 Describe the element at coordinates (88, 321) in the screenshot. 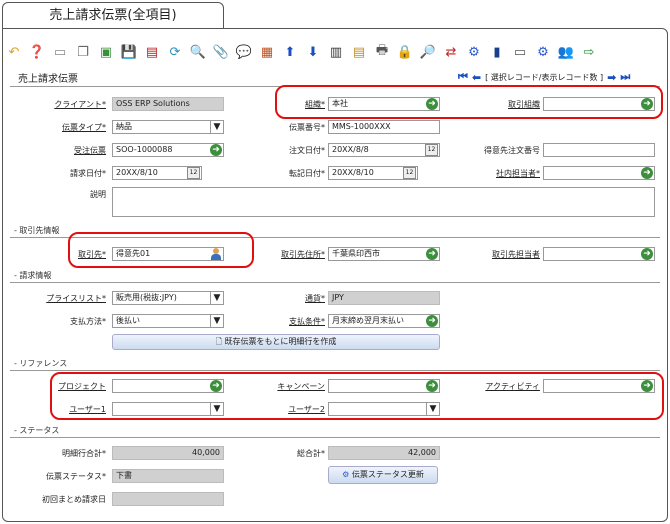

I see `payrule-label: 支払方法*` at that location.